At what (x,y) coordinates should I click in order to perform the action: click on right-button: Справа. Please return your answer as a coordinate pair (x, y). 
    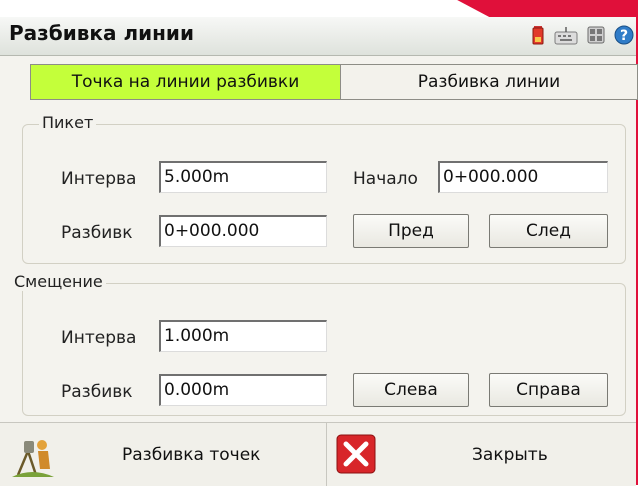
    Looking at the image, I should click on (548, 390).